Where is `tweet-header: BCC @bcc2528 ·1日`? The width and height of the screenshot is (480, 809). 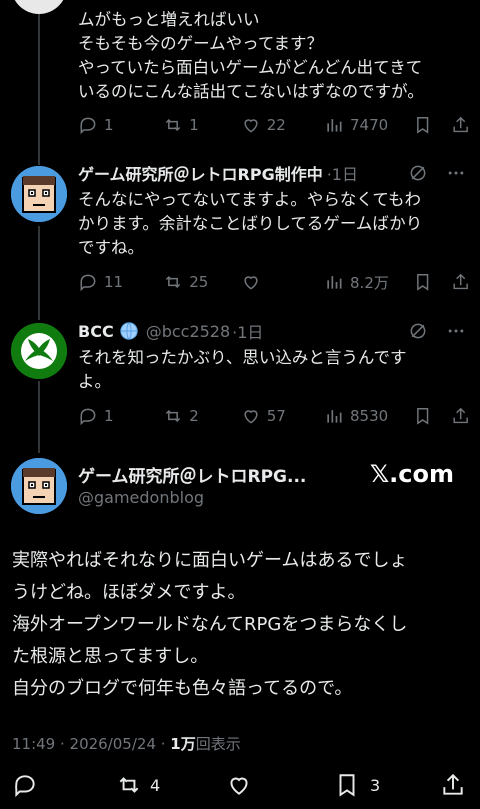 tweet-header: BCC @bcc2528 ·1日 is located at coordinates (274, 331).